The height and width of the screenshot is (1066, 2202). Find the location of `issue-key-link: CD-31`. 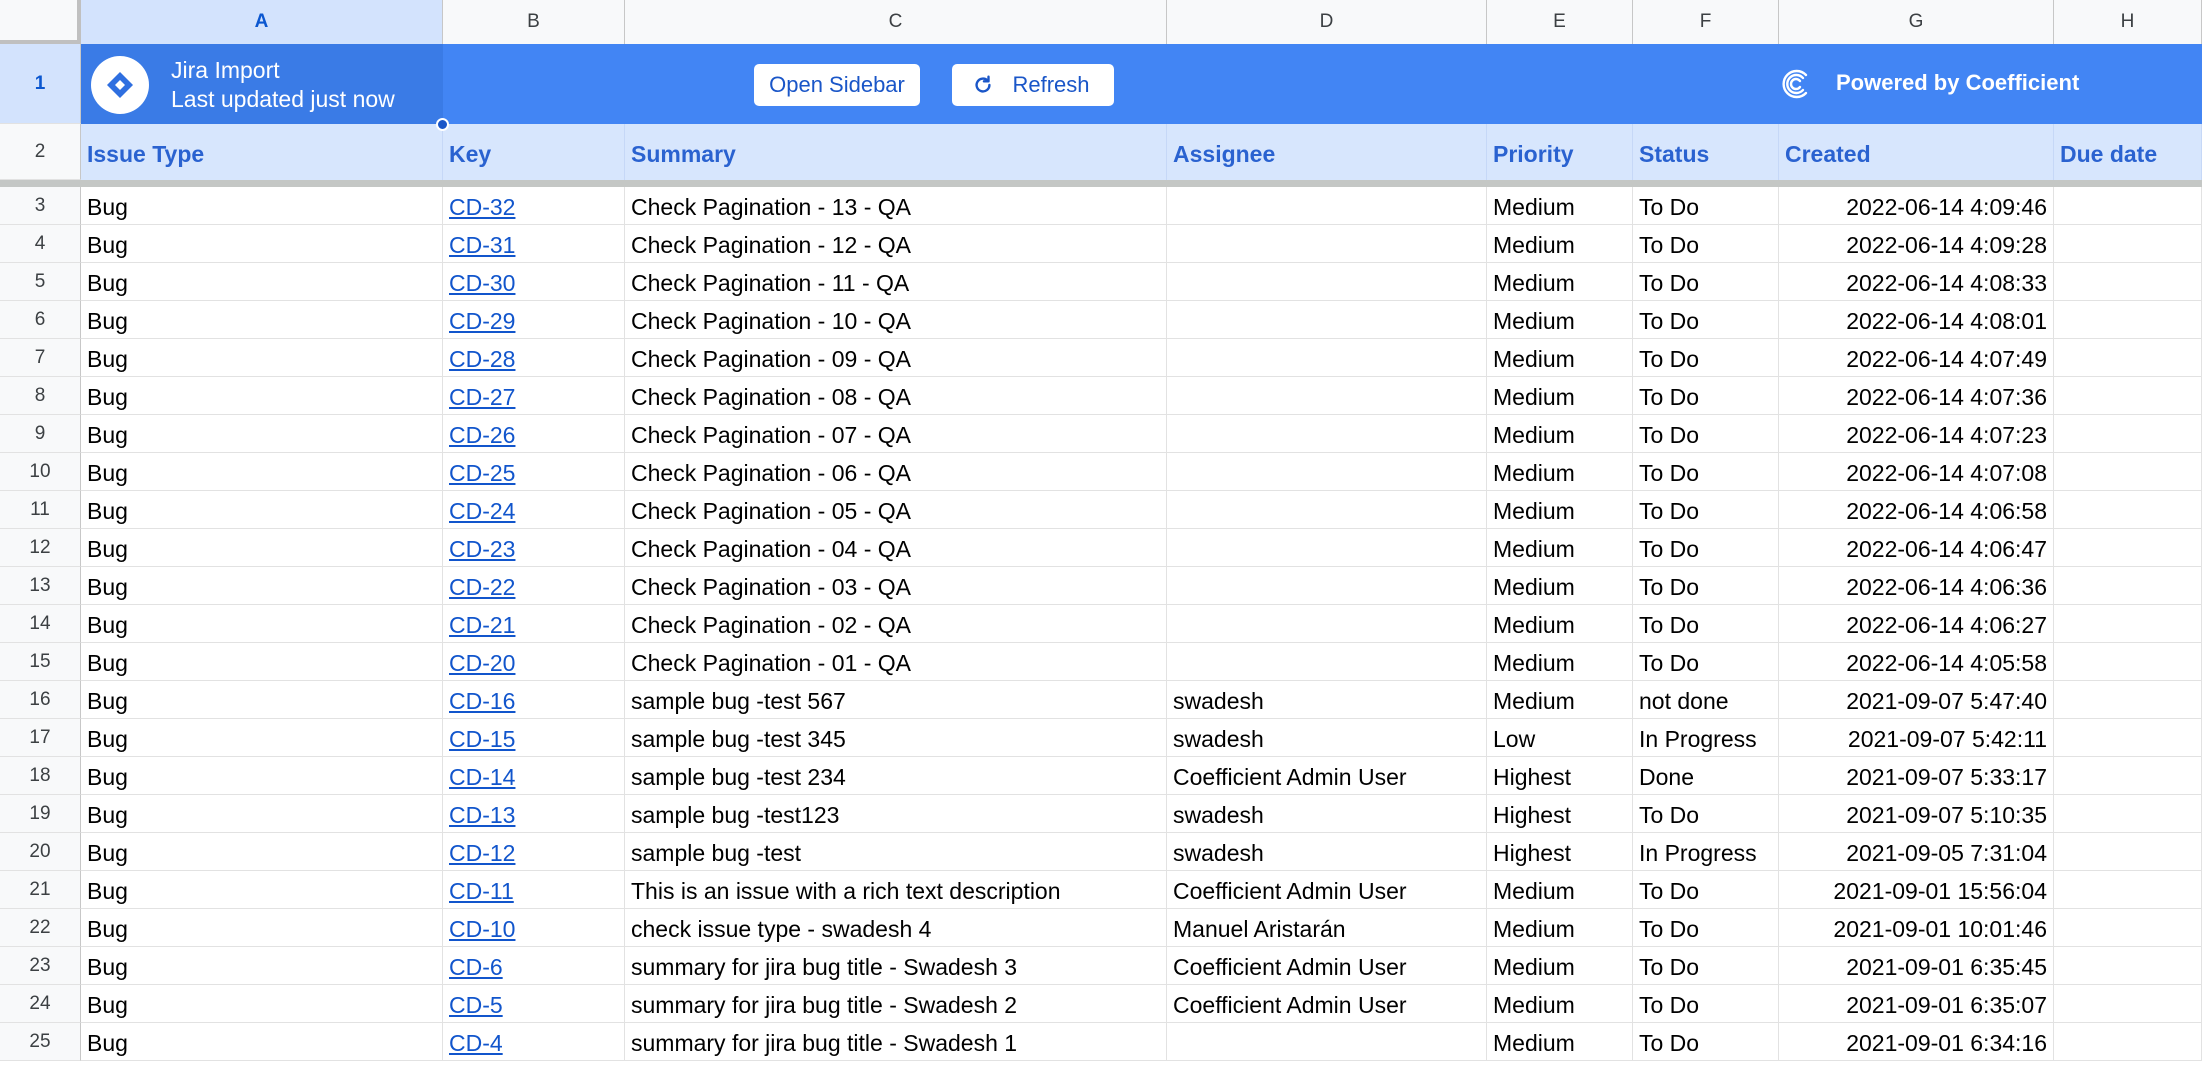

issue-key-link: CD-31 is located at coordinates (482, 245).